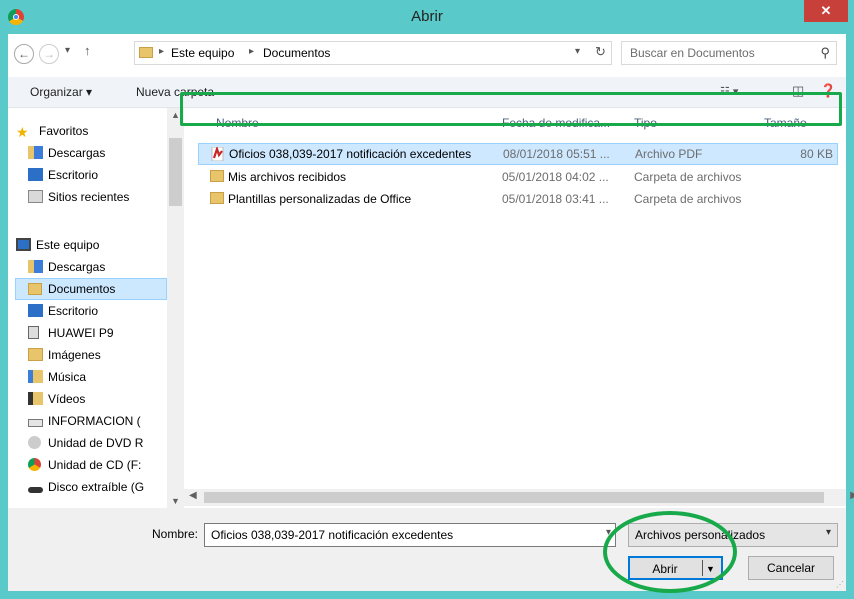 This screenshot has height=599, width=854. I want to click on search-input: Buscar en Documentos ⚲, so click(729, 53).